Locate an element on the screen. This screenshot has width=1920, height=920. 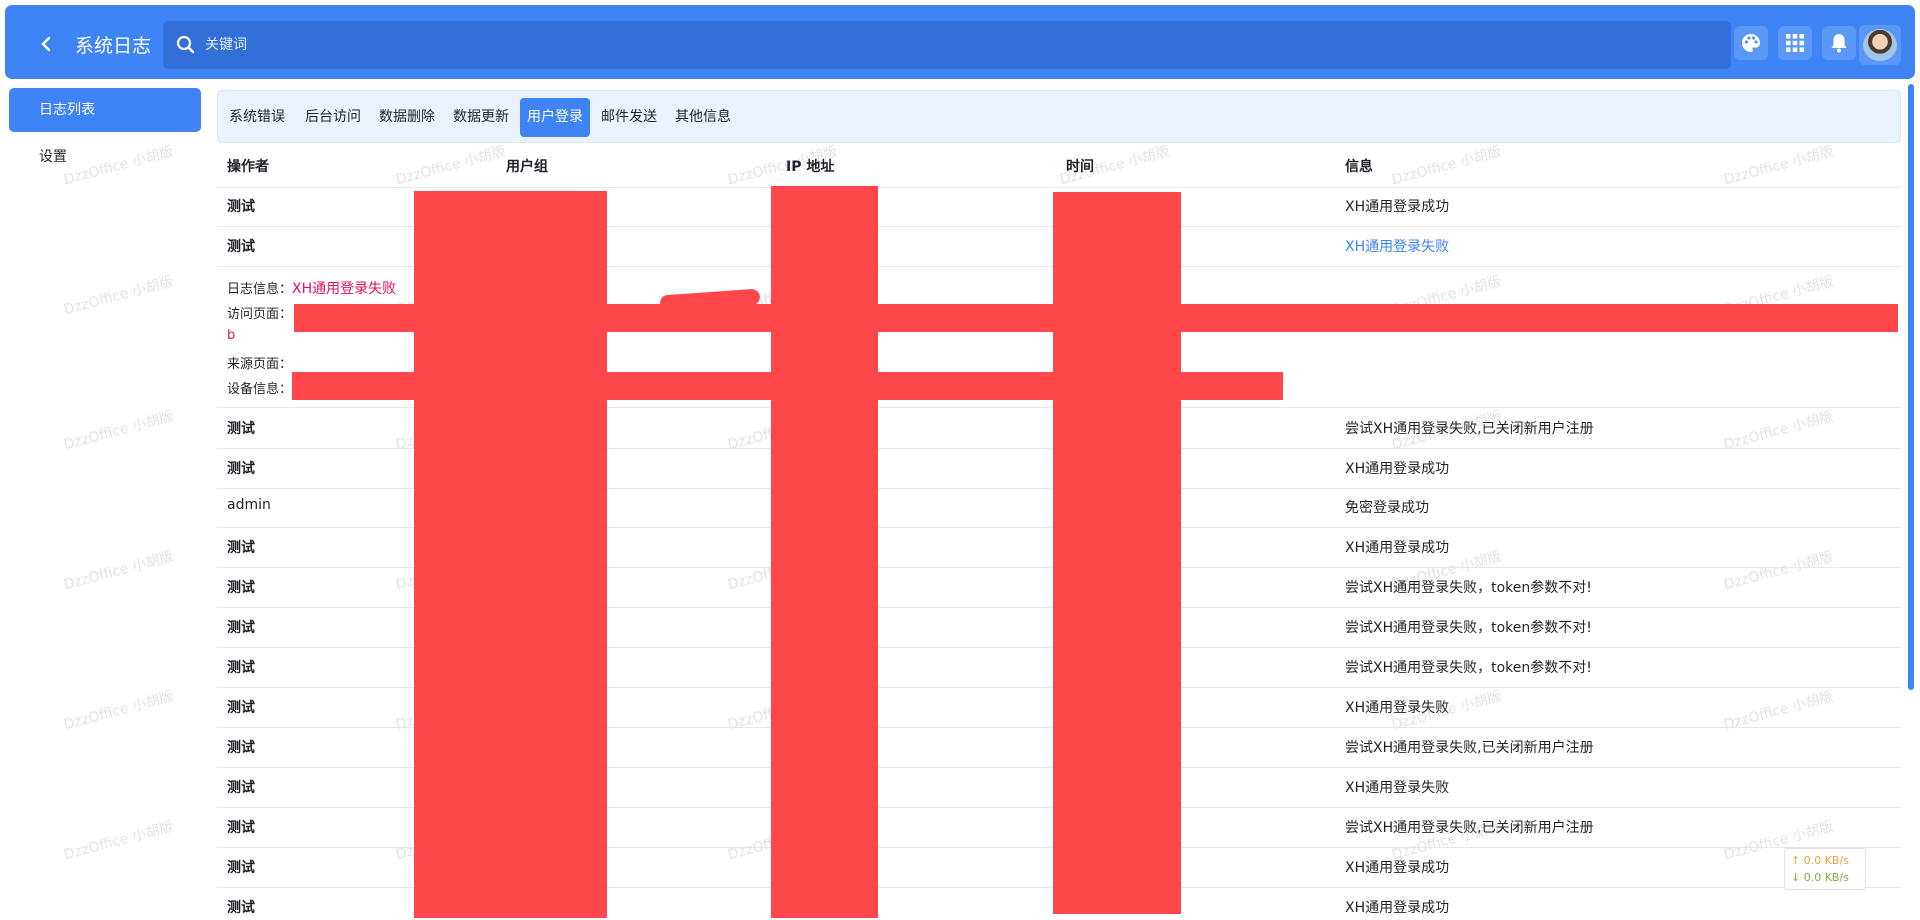
sidebar-item-log-list: 日志列表 is located at coordinates (105, 110).